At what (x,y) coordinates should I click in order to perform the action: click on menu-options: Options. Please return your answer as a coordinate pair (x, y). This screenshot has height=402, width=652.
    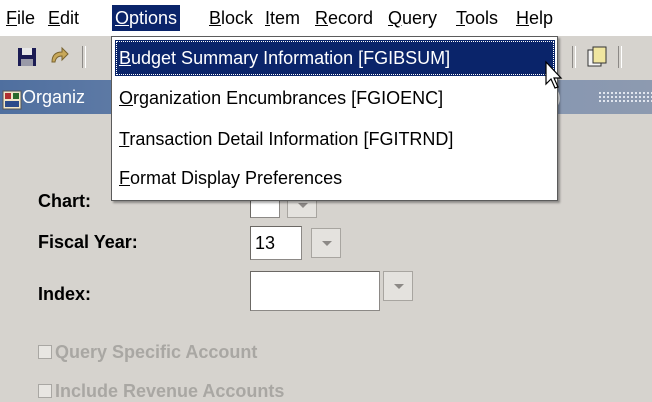
    Looking at the image, I should click on (146, 18).